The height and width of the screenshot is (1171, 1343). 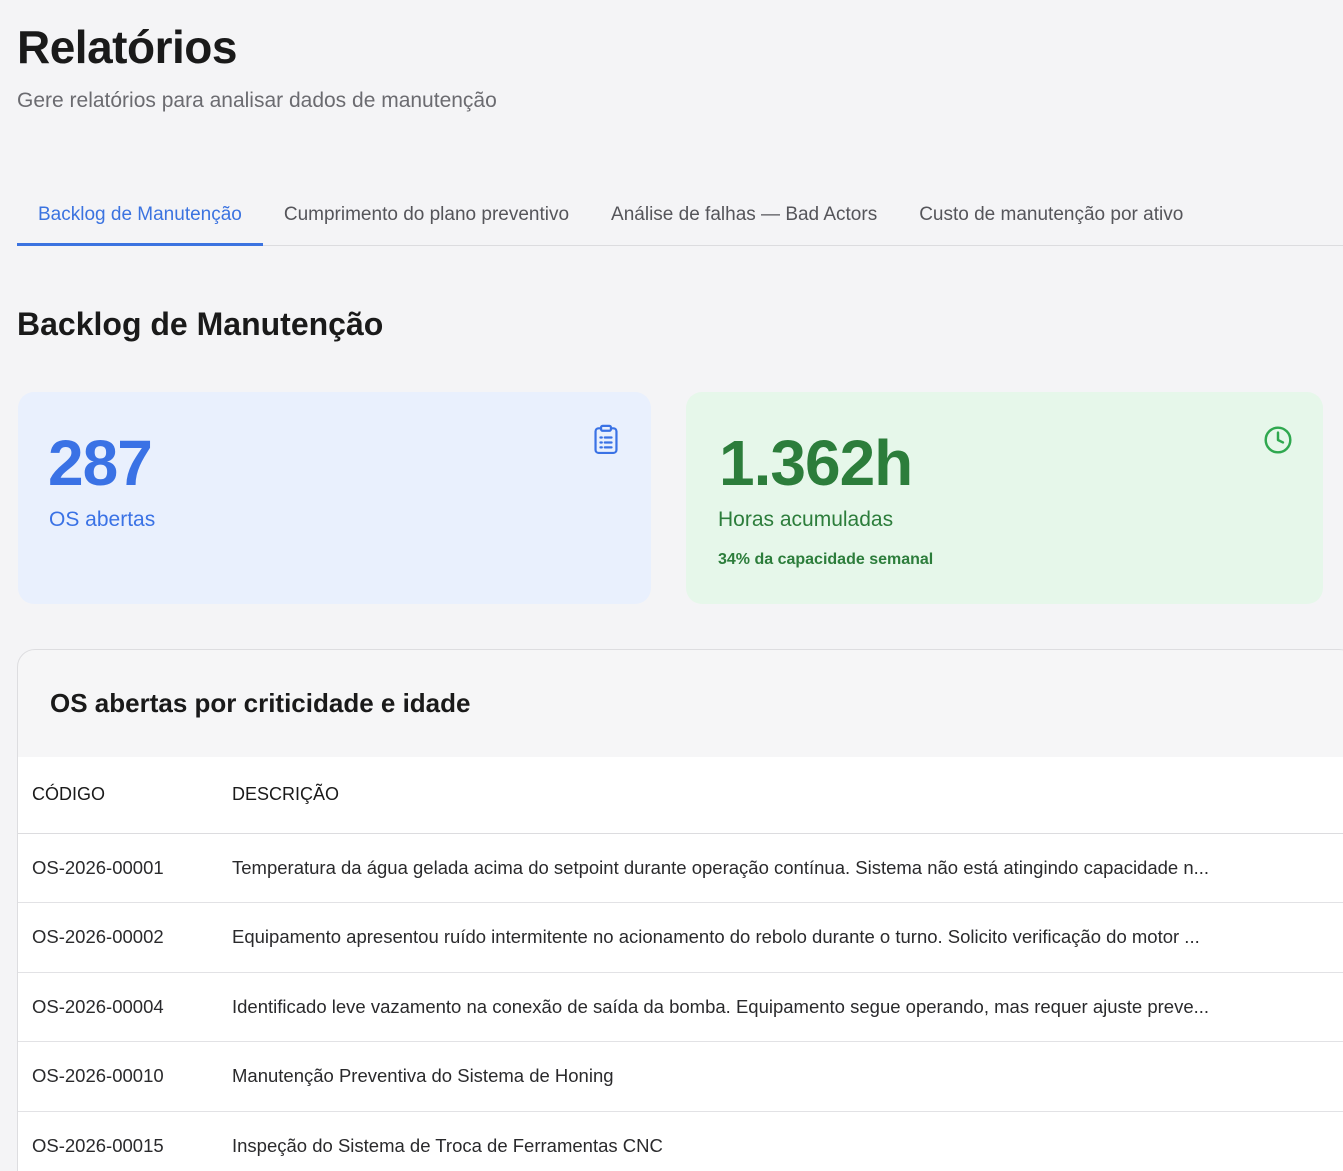 What do you see at coordinates (125, 1141) in the screenshot?
I see `cell-code: OS-2026-00015` at bounding box center [125, 1141].